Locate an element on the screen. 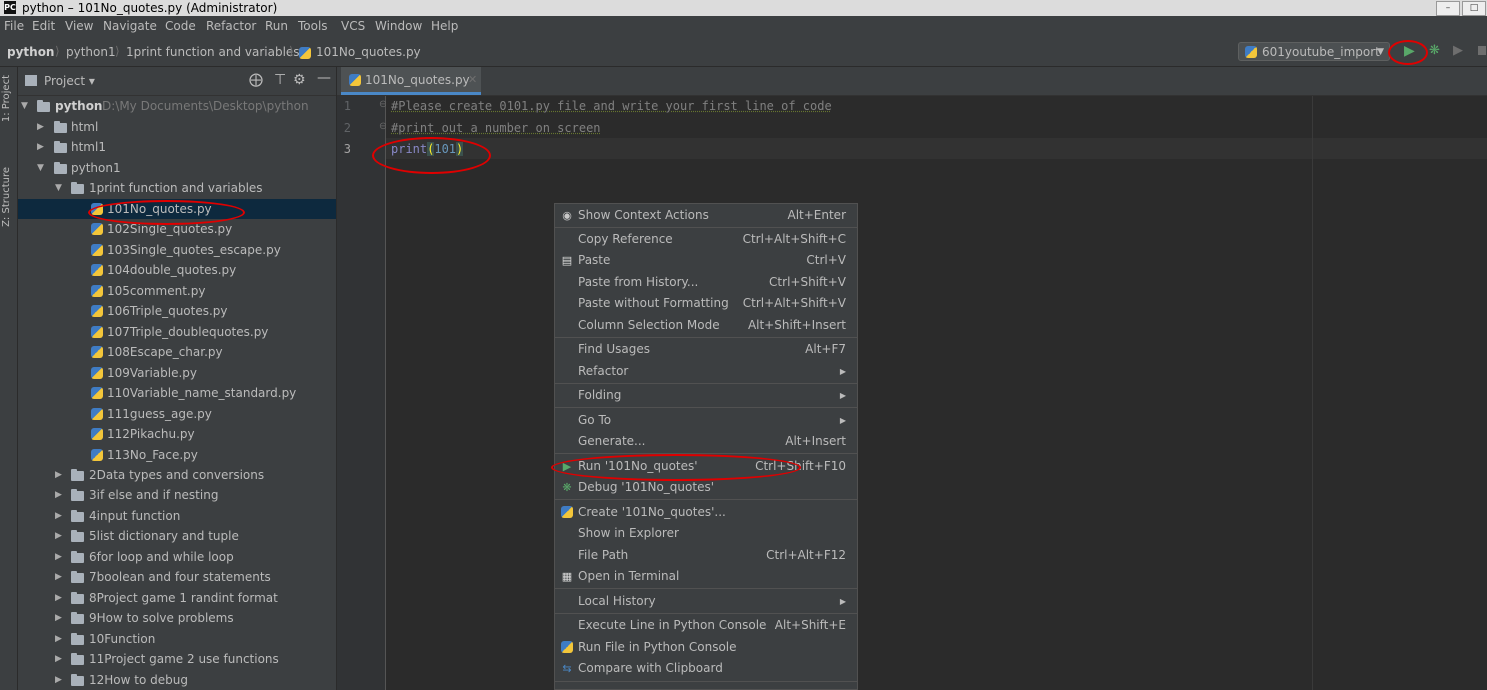  stop-icon is located at coordinates (1482, 50).